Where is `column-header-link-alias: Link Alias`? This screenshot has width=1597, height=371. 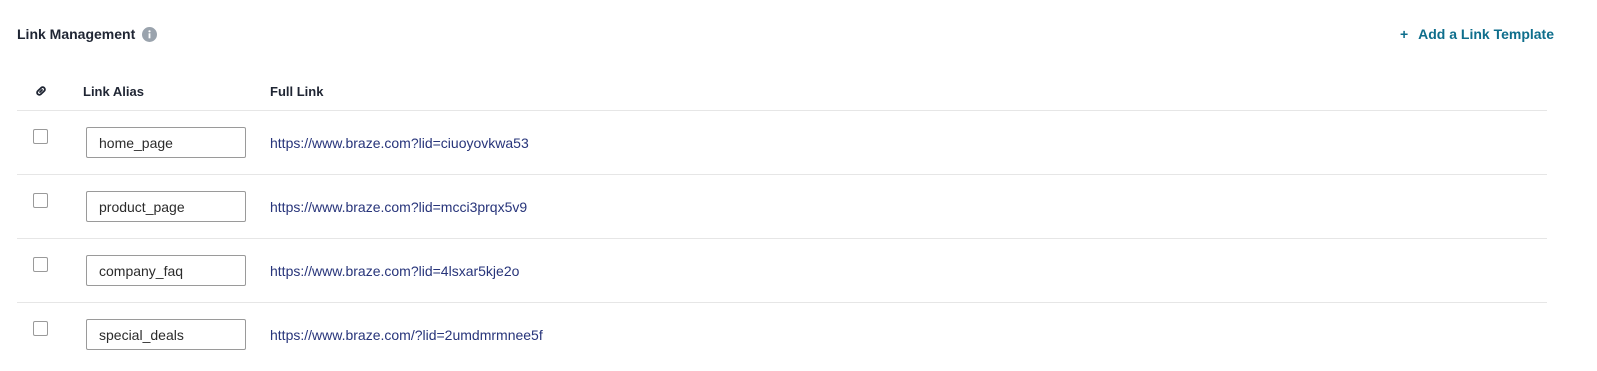 column-header-link-alias: Link Alias is located at coordinates (113, 91).